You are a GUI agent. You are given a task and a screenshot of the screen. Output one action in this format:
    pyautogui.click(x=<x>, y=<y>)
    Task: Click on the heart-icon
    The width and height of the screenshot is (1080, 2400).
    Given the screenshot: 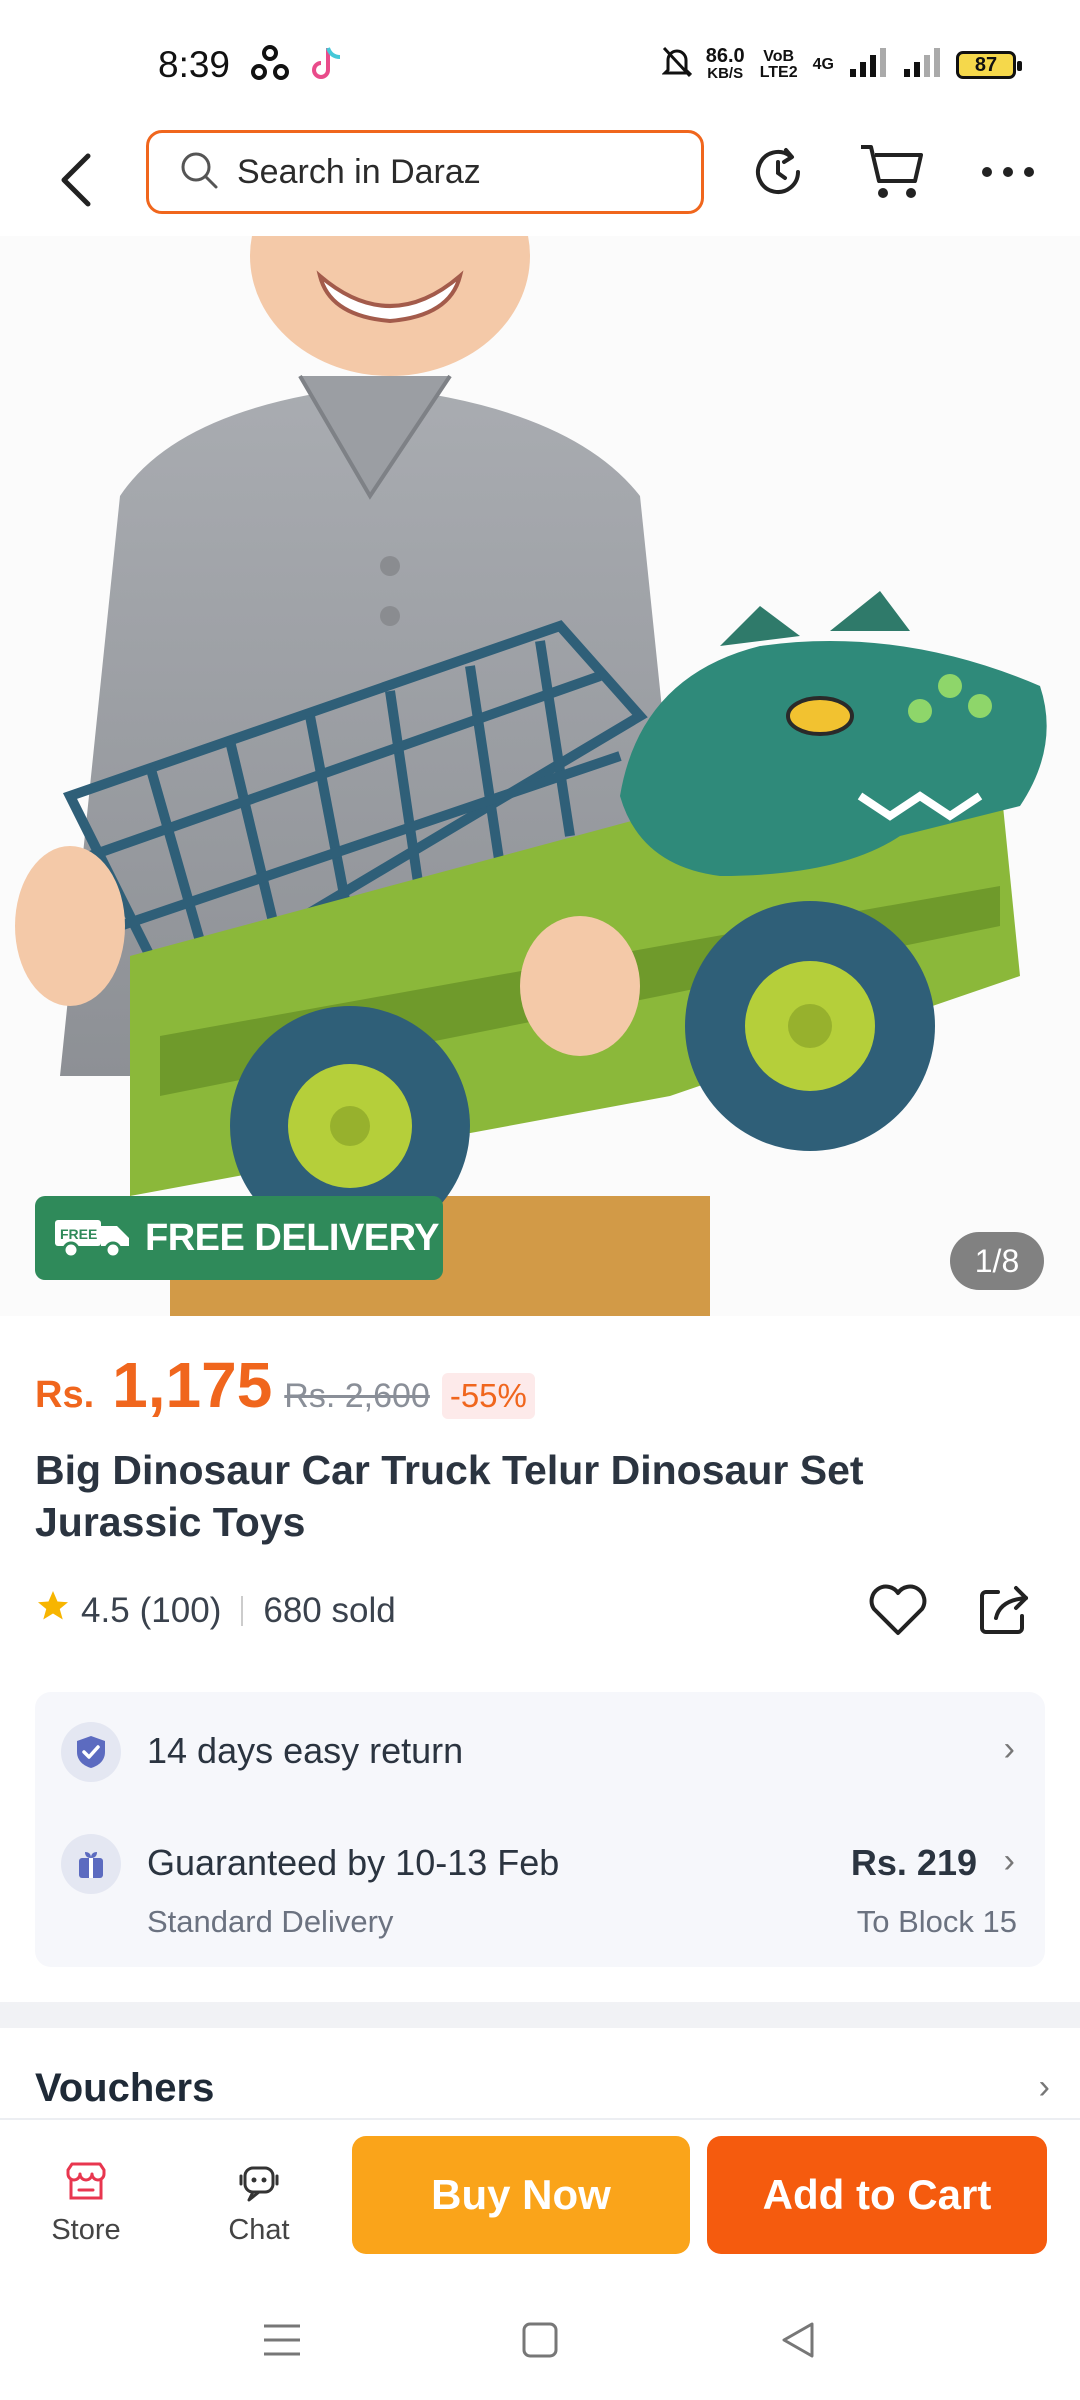 What is the action you would take?
    pyautogui.click(x=898, y=1609)
    